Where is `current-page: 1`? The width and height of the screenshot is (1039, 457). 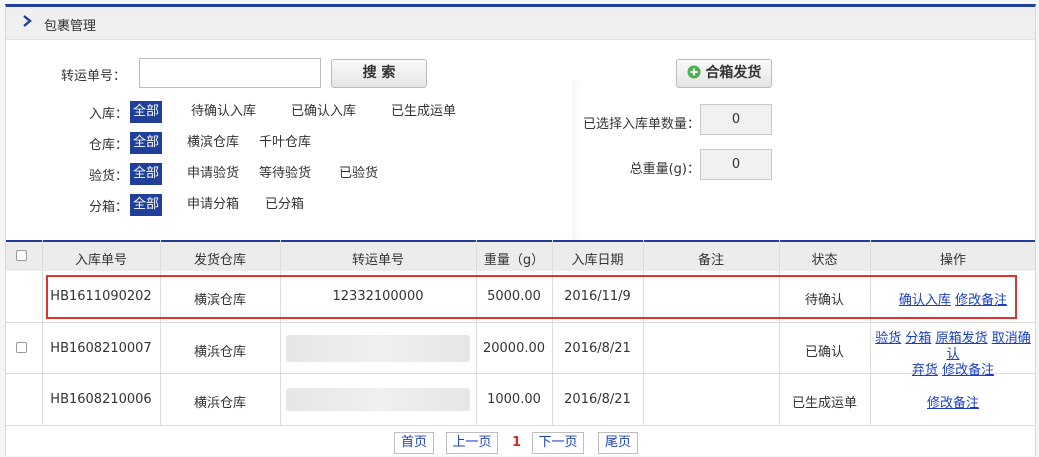
current-page: 1 is located at coordinates (517, 442).